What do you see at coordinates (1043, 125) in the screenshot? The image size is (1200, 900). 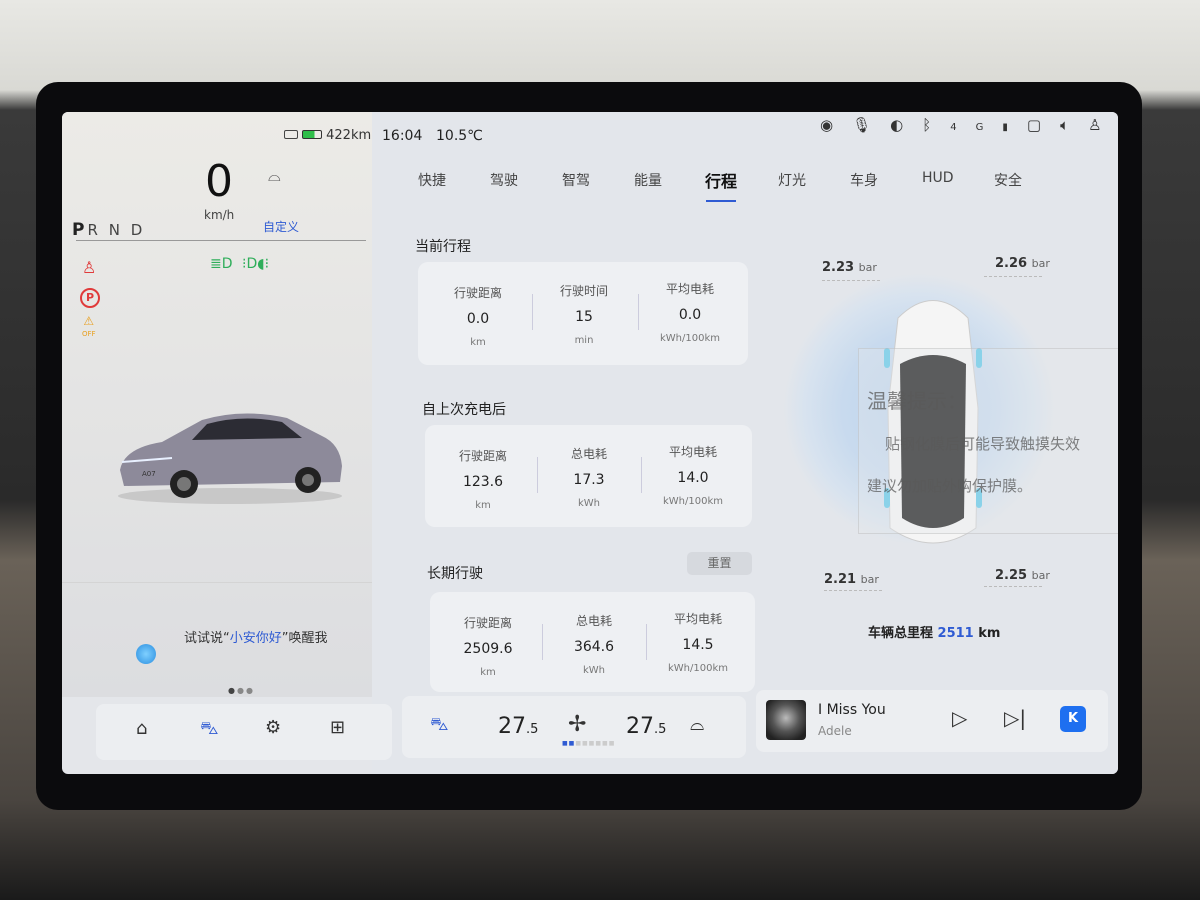 I see `dashcam-icon: ▢` at bounding box center [1043, 125].